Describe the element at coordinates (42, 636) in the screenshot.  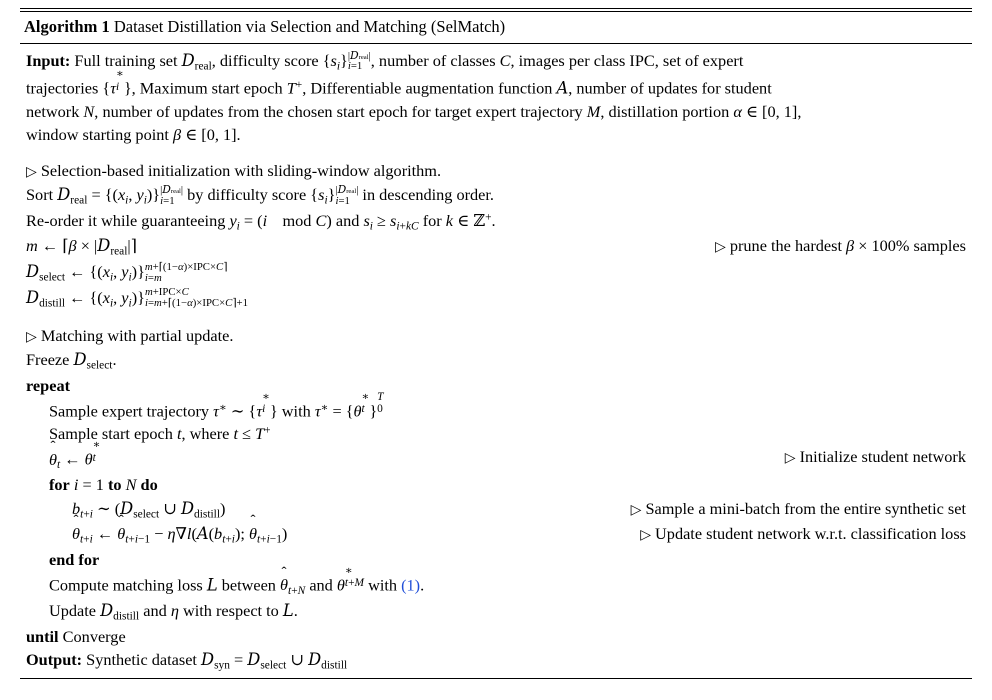
I see `until-keyword: until` at that location.